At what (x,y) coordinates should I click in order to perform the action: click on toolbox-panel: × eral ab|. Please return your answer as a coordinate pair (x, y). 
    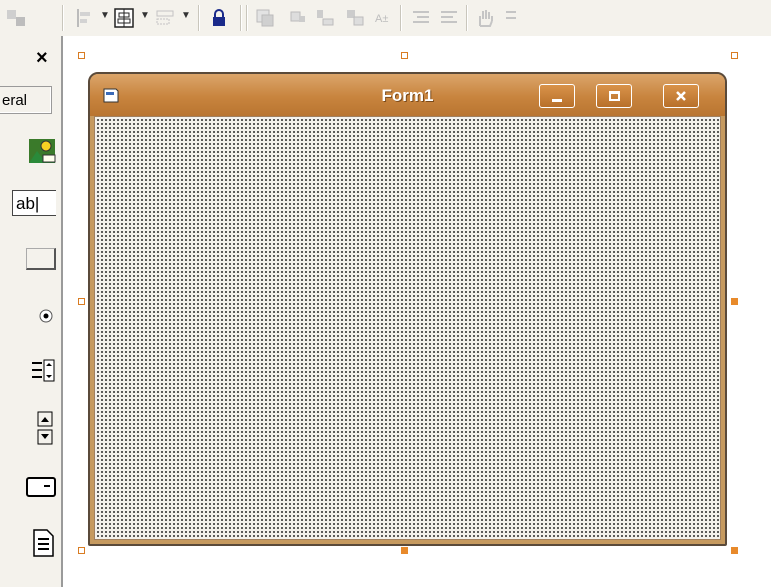
    Looking at the image, I should click on (31, 311).